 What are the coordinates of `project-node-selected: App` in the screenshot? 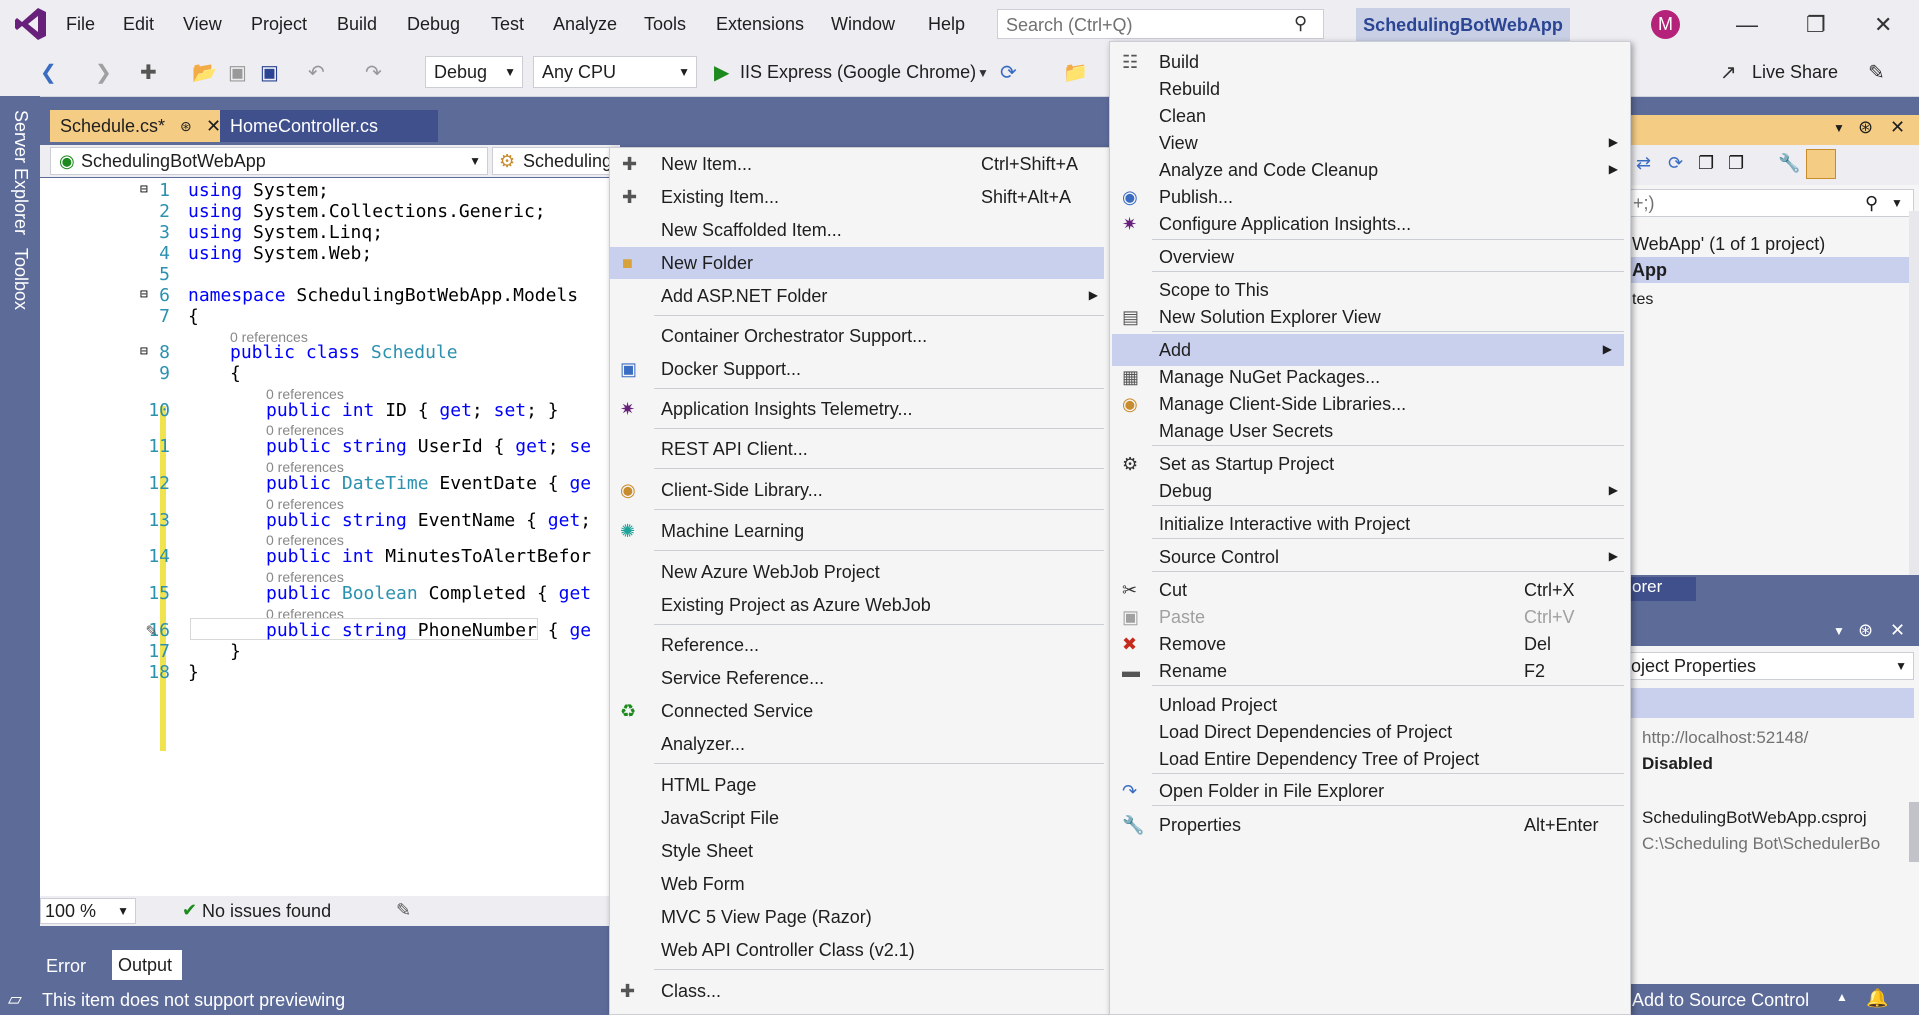 It's located at (1769, 270).